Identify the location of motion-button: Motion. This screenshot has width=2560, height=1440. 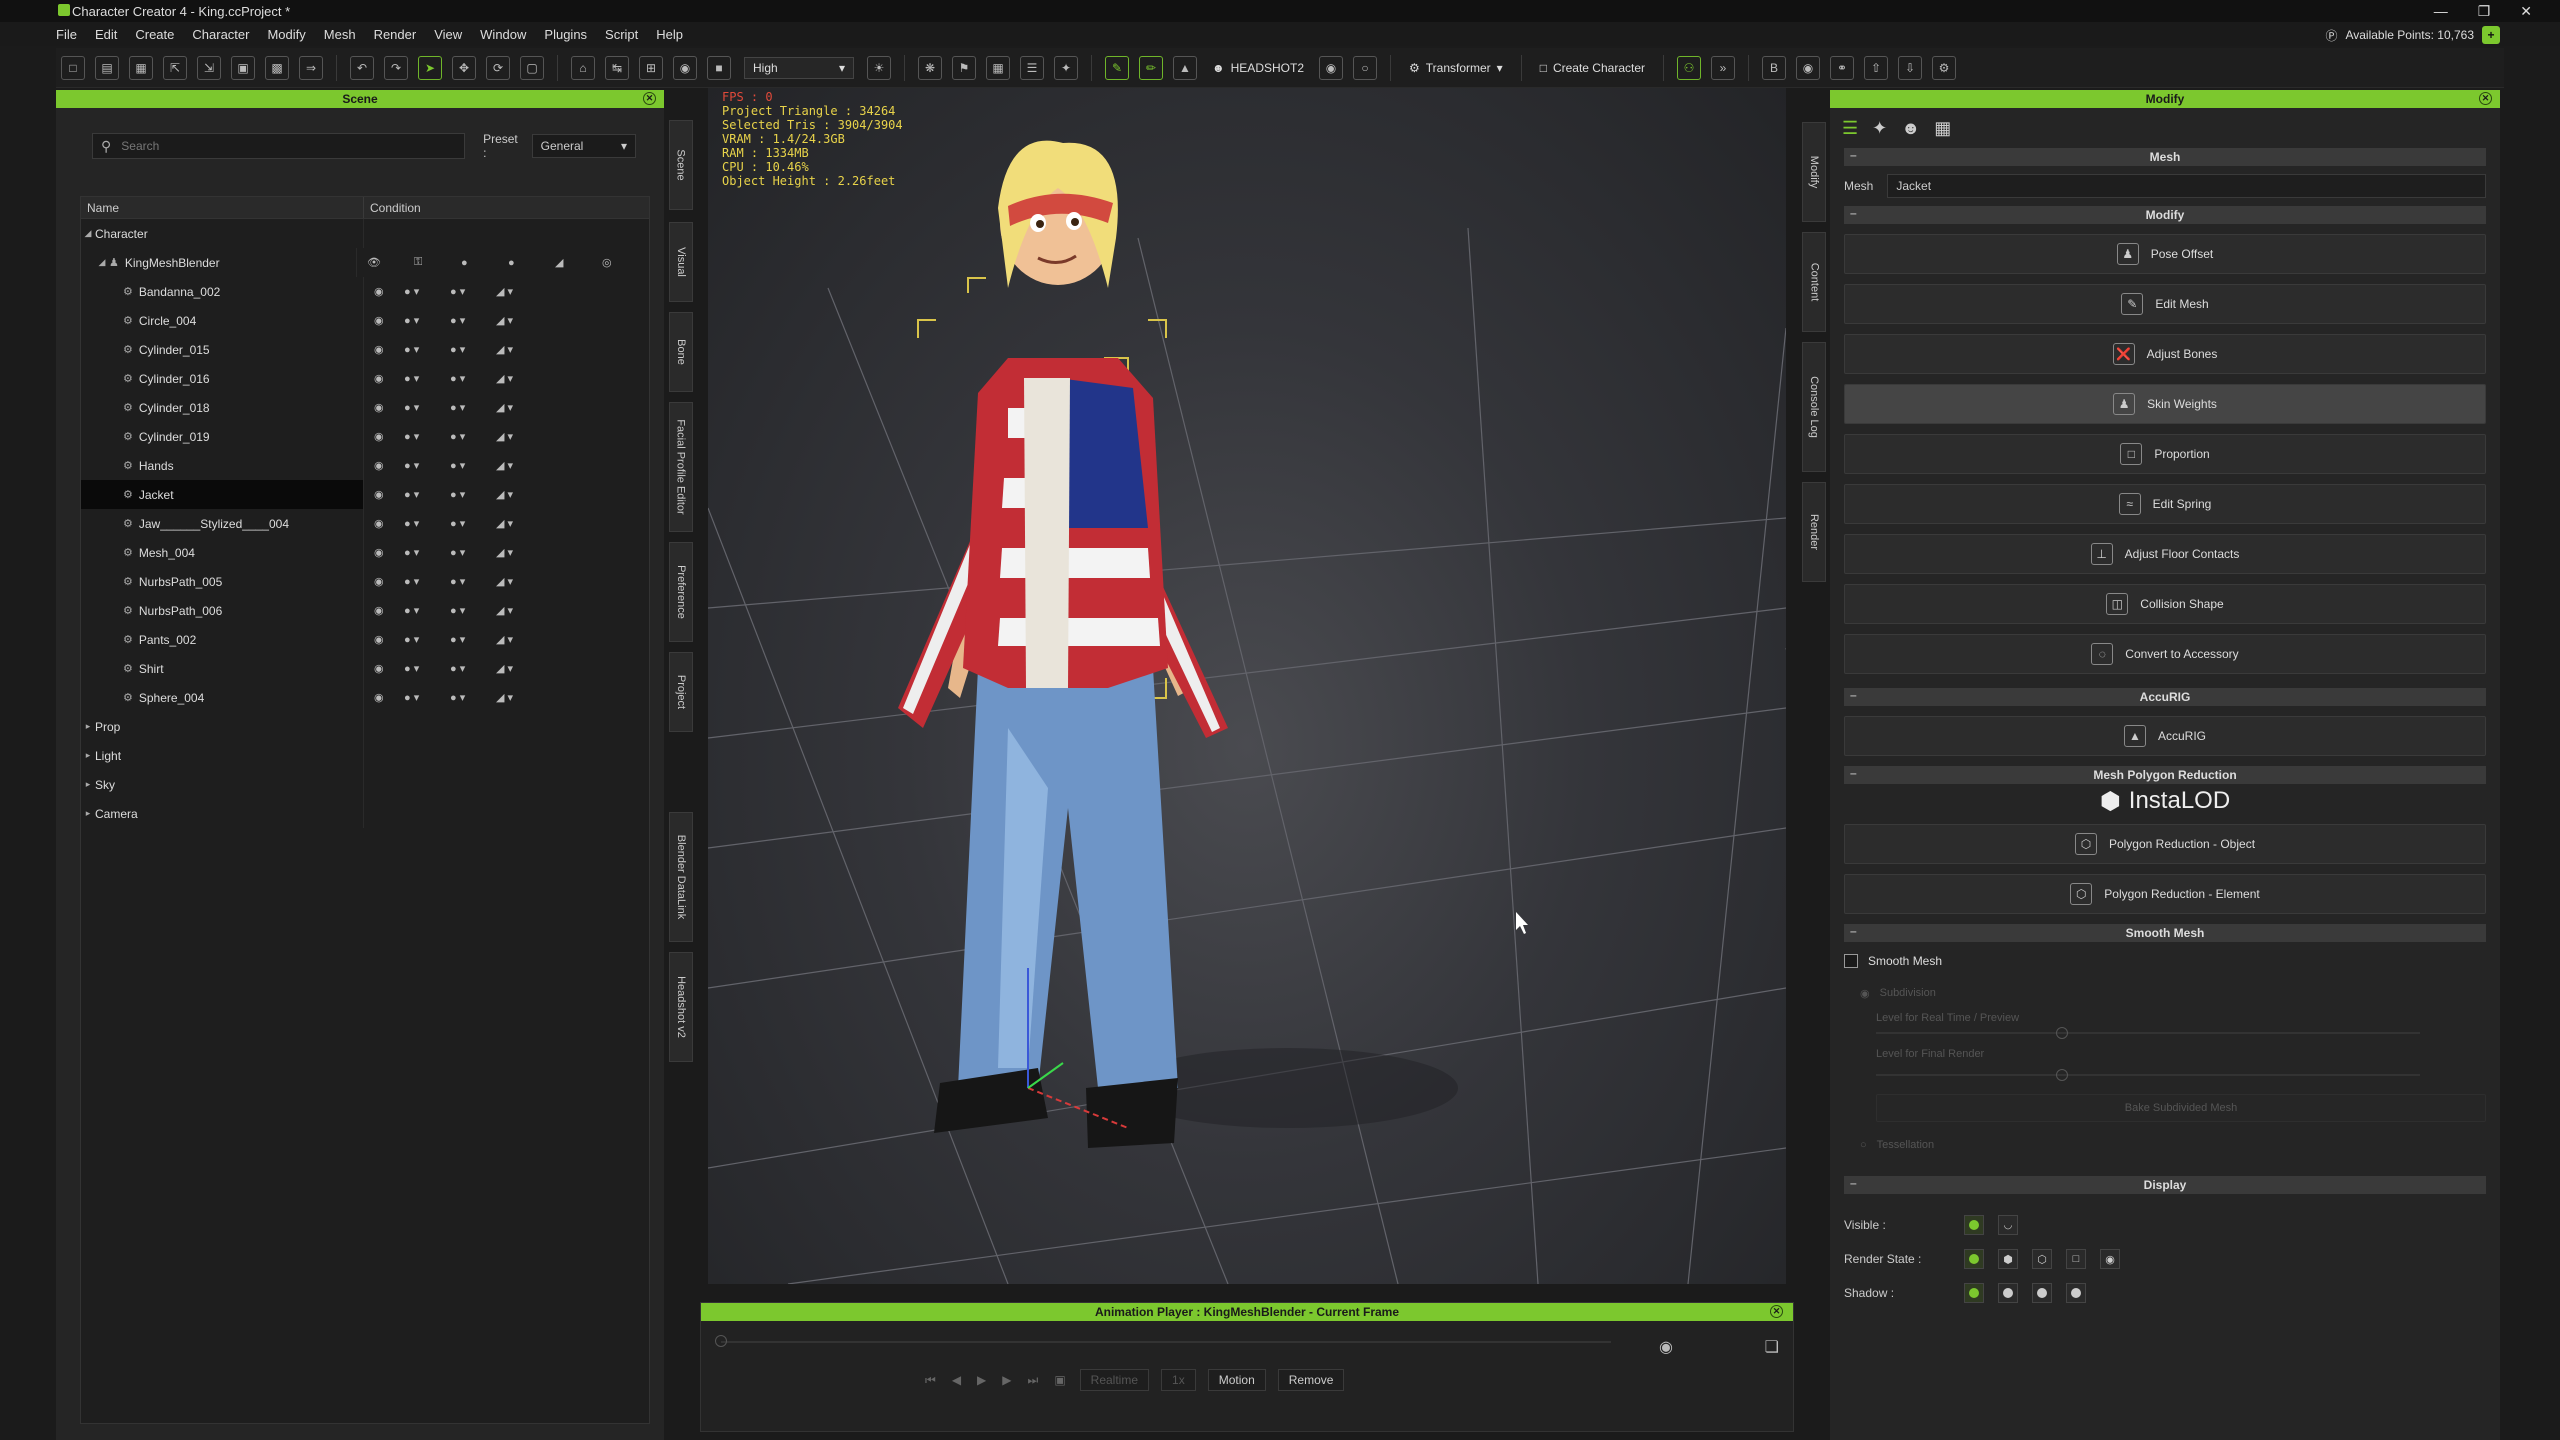
(1236, 1380).